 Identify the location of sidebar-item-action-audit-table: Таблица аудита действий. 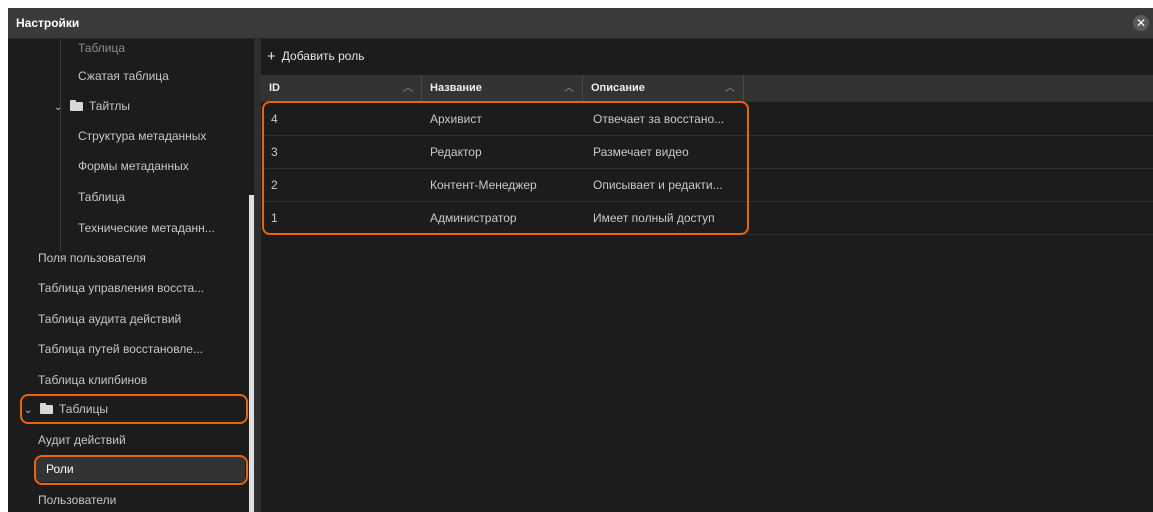
(109, 319).